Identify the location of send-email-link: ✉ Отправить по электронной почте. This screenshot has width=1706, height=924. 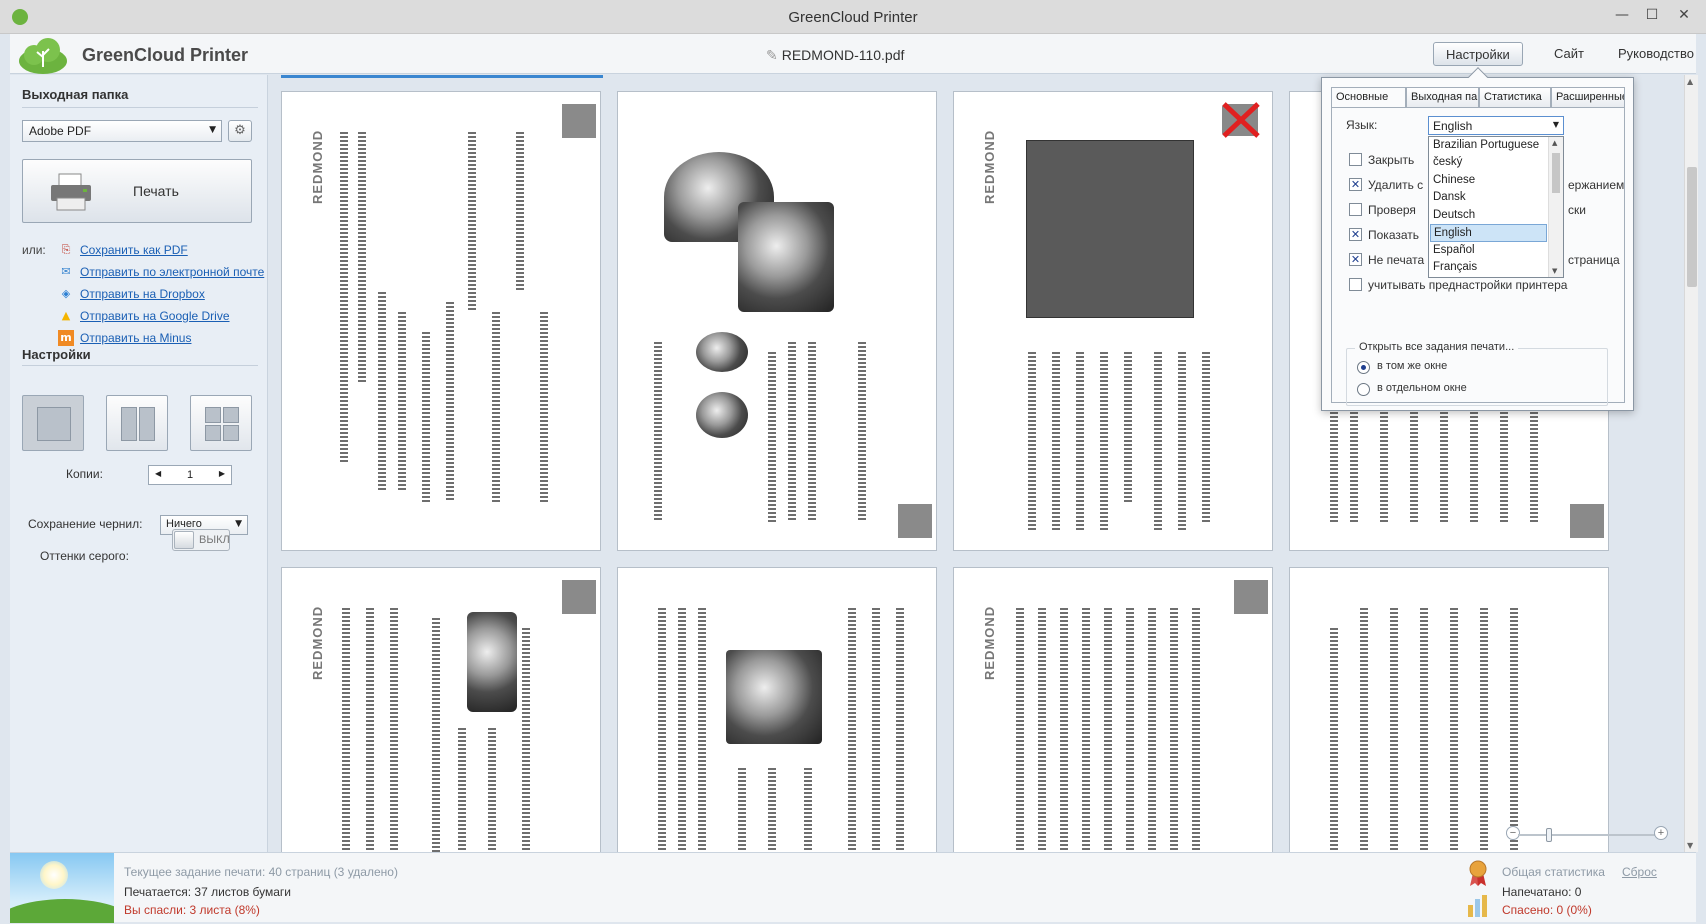
(161, 272).